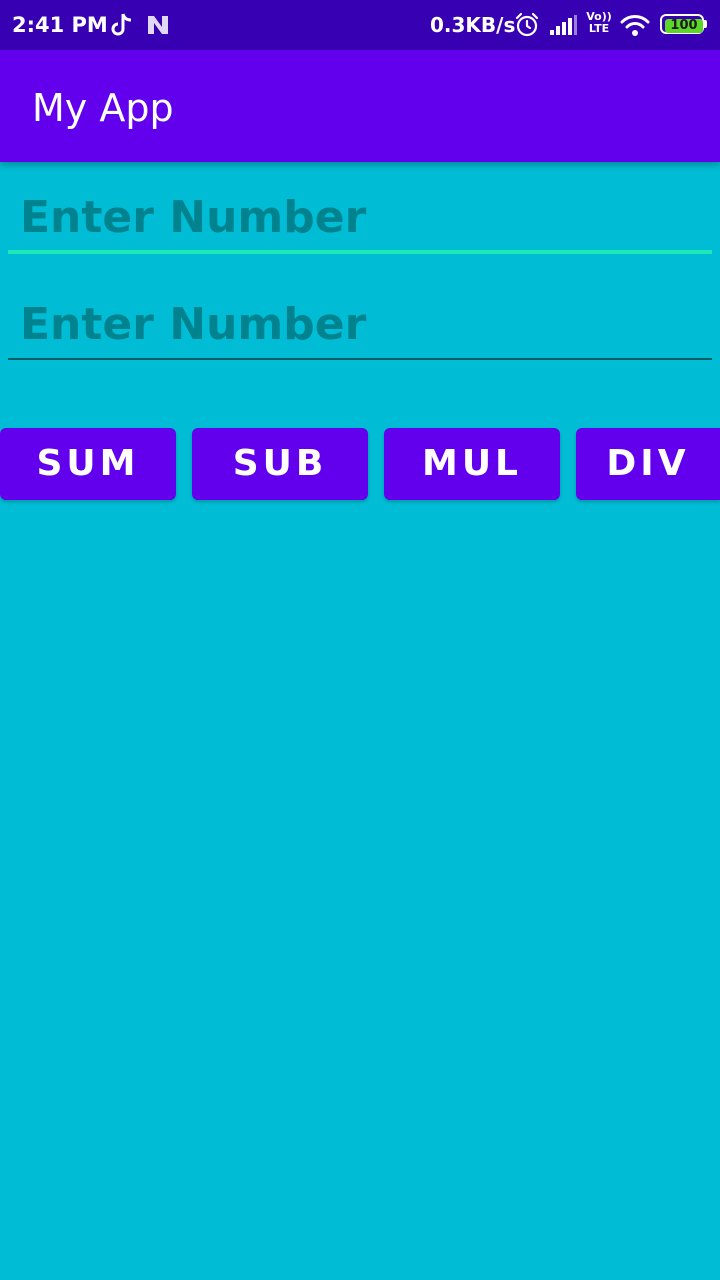  What do you see at coordinates (472, 464) in the screenshot?
I see `mul-button: MUL` at bounding box center [472, 464].